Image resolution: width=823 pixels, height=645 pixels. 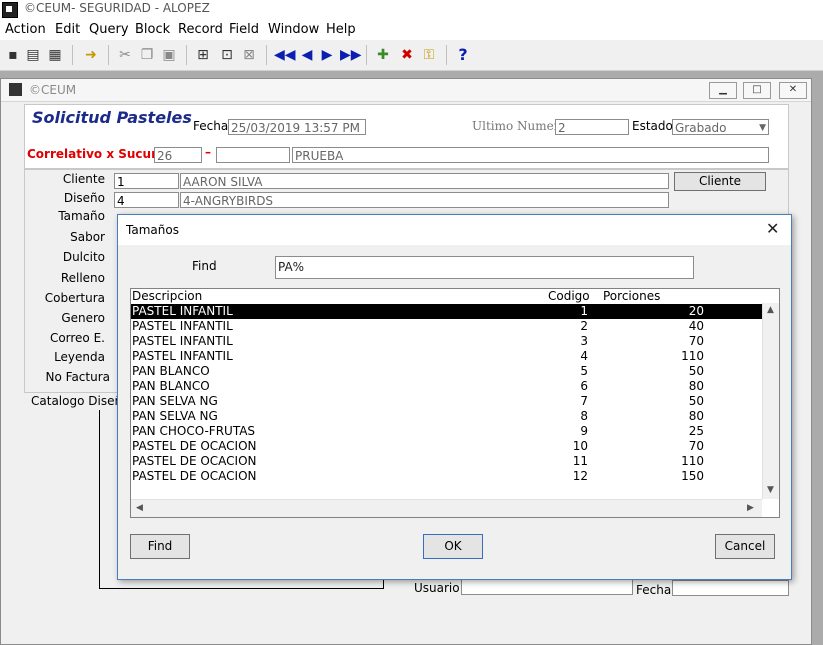 What do you see at coordinates (293, 29) in the screenshot?
I see `menu-window: Window` at bounding box center [293, 29].